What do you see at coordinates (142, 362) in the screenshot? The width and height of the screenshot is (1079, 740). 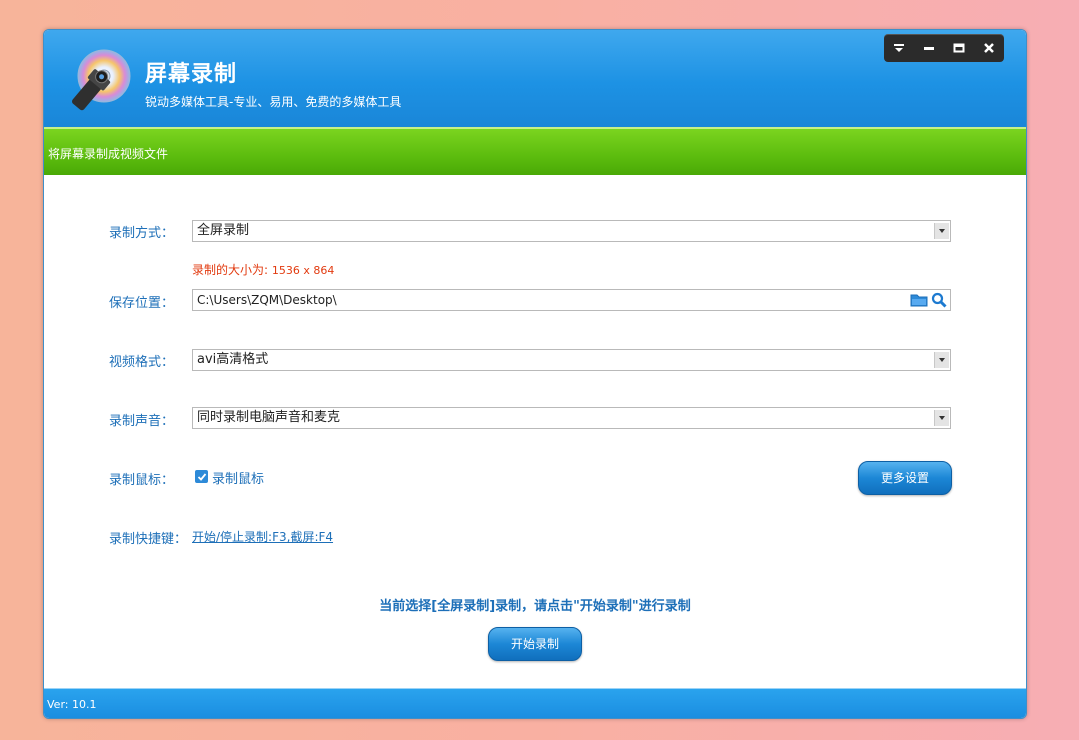 I see `format-label: 视频格式：` at bounding box center [142, 362].